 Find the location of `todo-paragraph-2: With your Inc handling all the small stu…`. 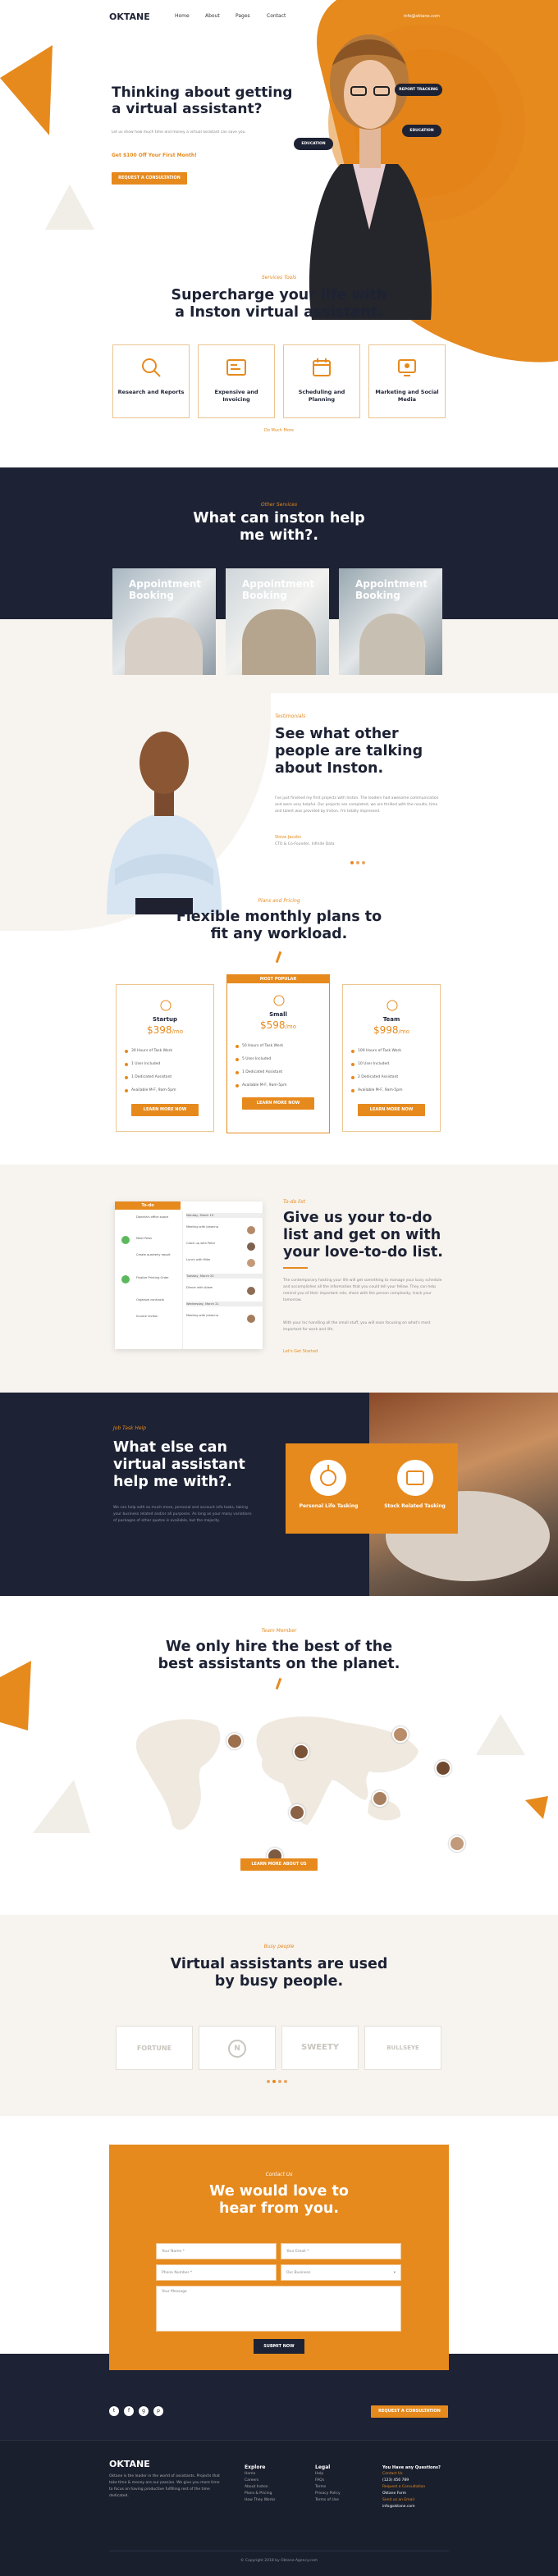

todo-paragraph-2: With your Inc handling all the small stu… is located at coordinates (357, 1326).